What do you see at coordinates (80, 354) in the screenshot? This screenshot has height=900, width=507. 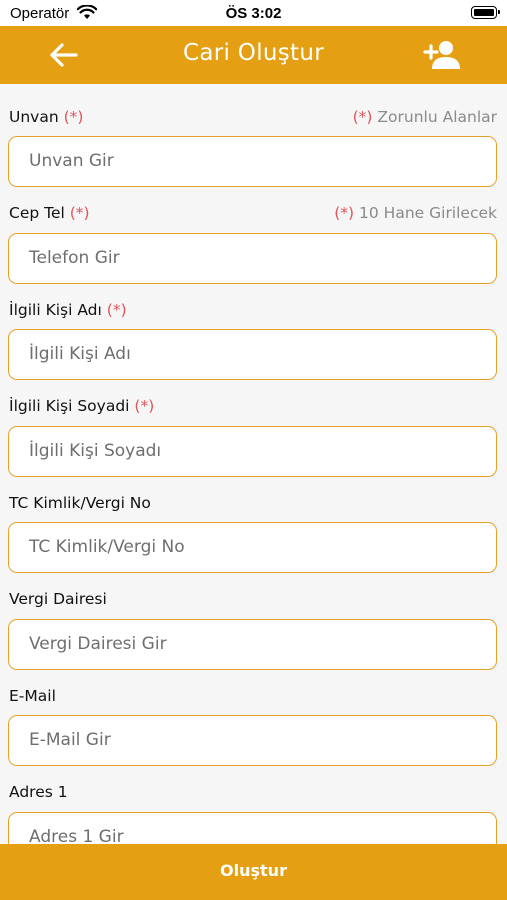 I see `contact-name-placeholder: İlgili Kişi Adı` at bounding box center [80, 354].